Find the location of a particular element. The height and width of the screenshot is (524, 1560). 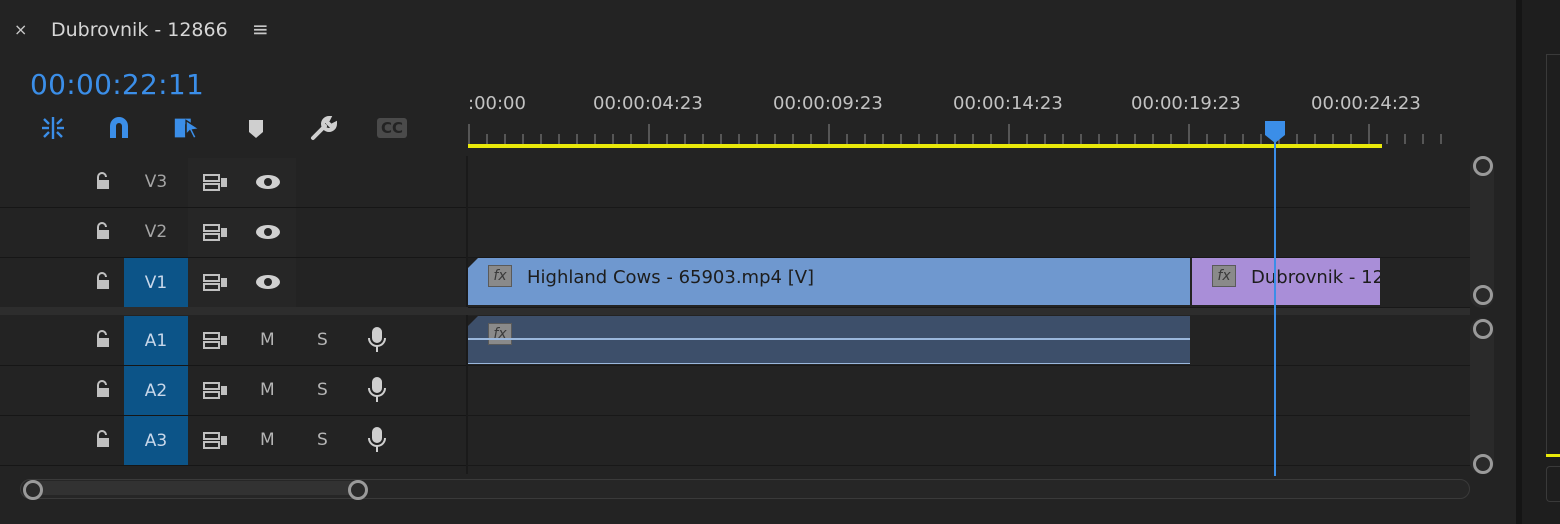

track-header-v3: V3 is located at coordinates (233, 183).